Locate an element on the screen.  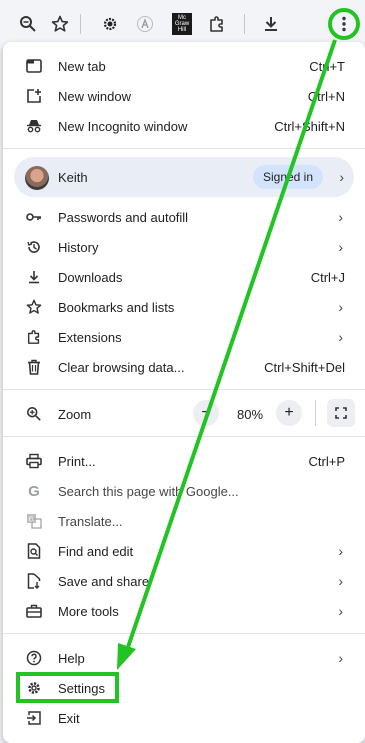
menu-item-label: Zoom is located at coordinates (75, 414).